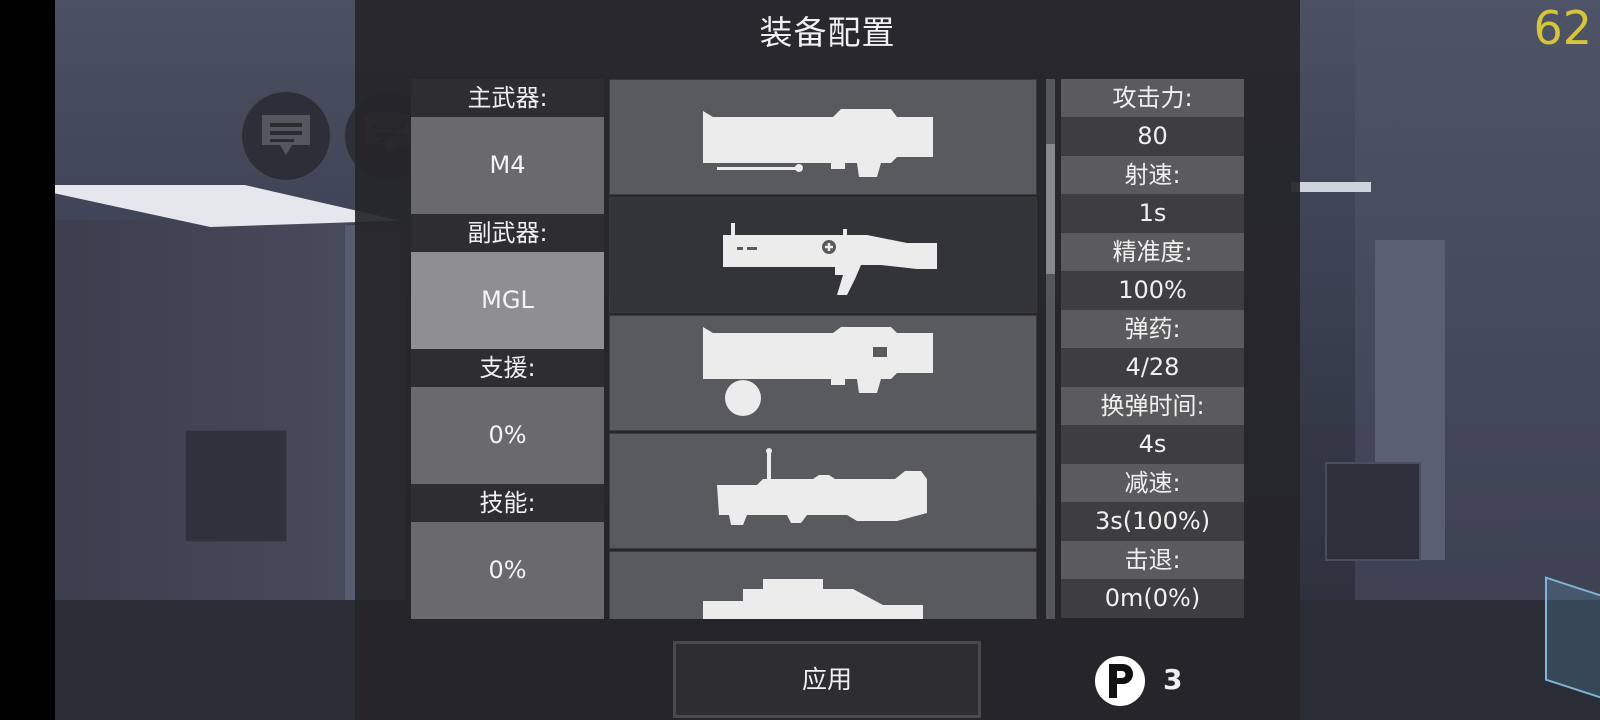 The image size is (1600, 720). I want to click on dialog-title: 装备配置, so click(827, 32).